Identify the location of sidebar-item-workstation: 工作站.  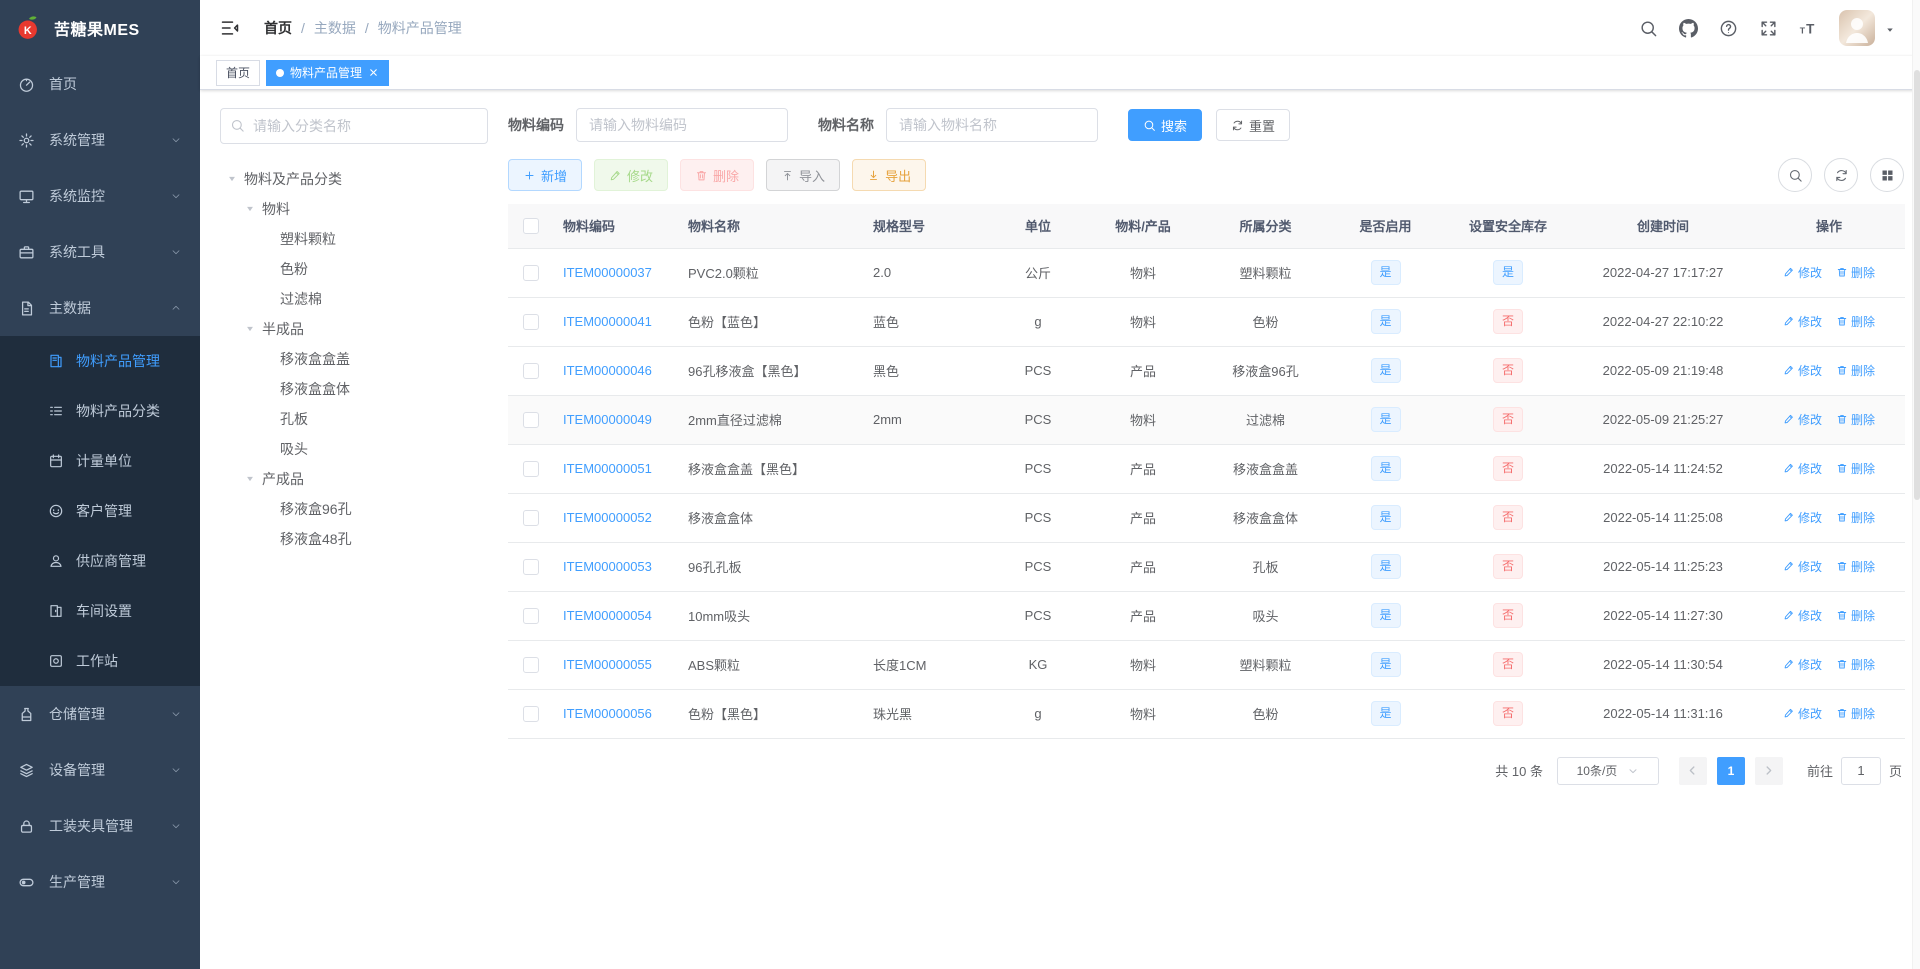
(100, 661).